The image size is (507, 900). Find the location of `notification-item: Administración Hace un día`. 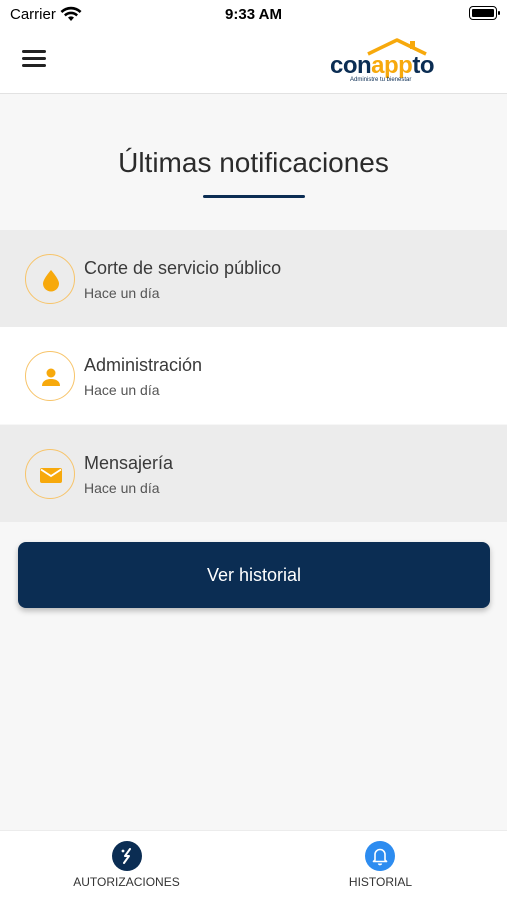

notification-item: Administración Hace un día is located at coordinates (253, 375).